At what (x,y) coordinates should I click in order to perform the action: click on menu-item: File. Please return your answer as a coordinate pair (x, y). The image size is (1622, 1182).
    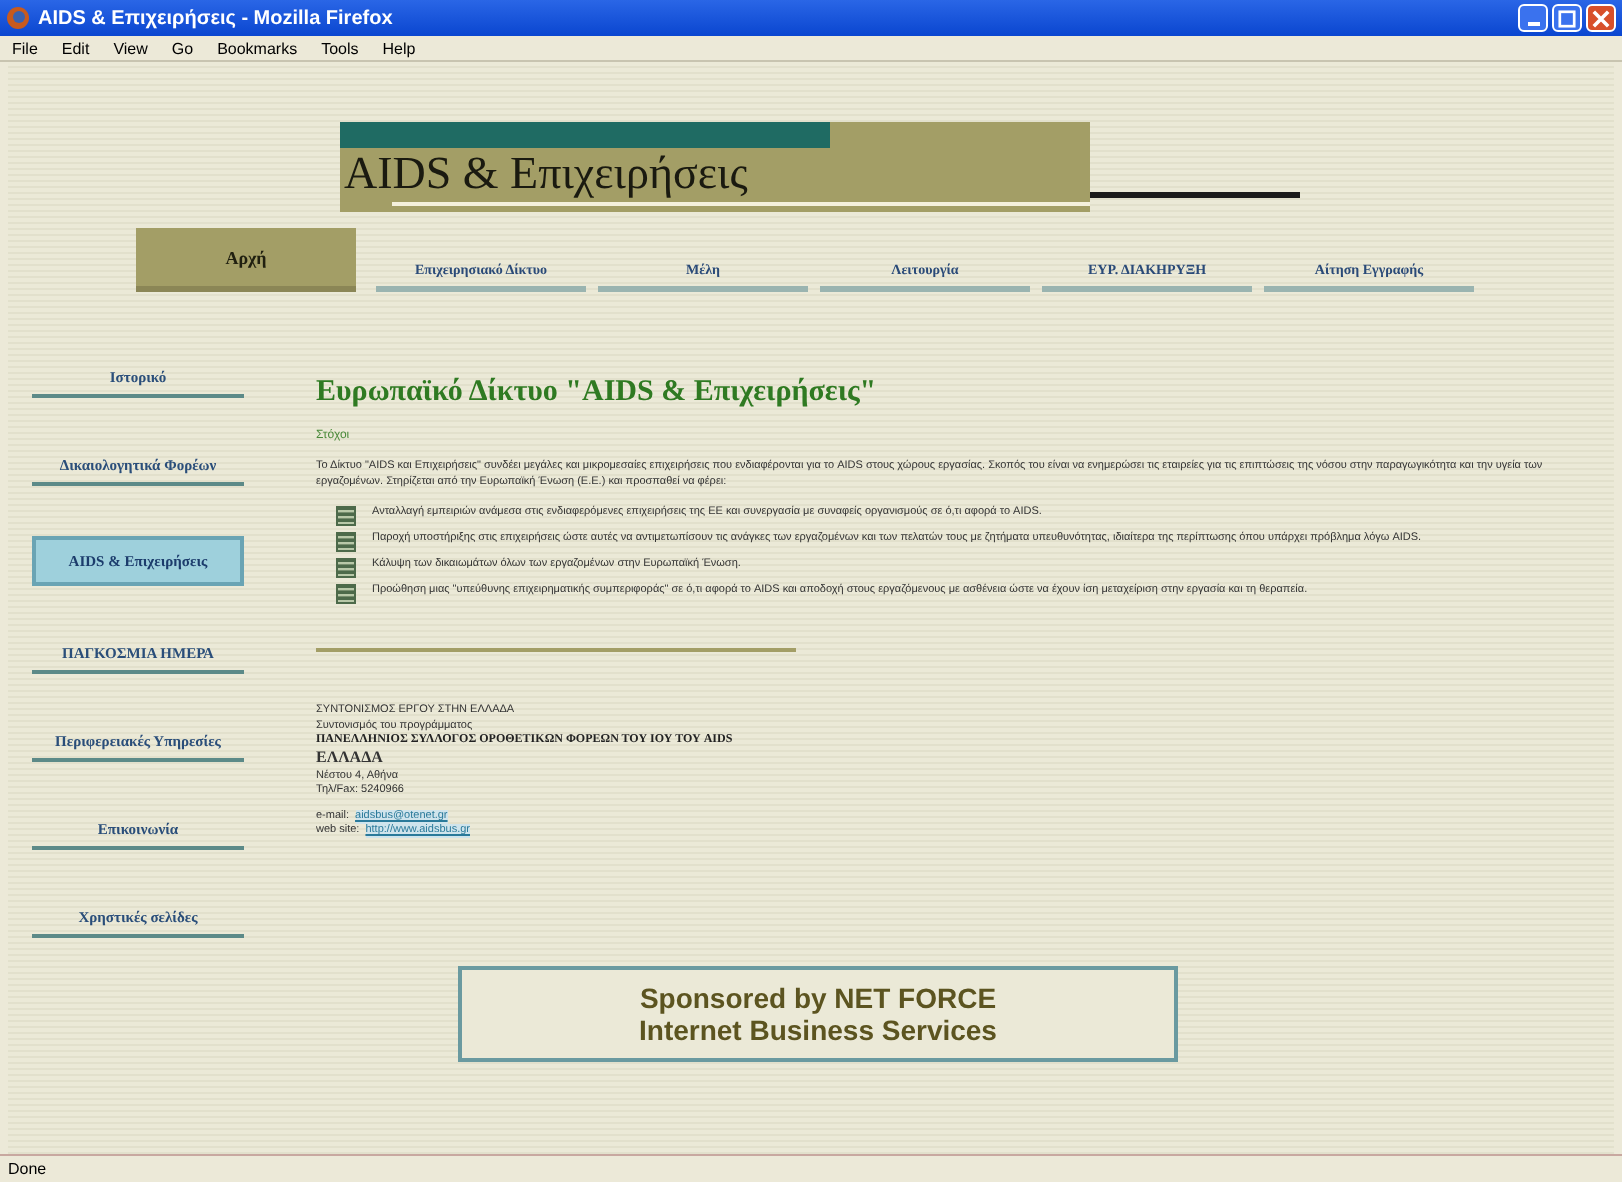
    Looking at the image, I should click on (25, 48).